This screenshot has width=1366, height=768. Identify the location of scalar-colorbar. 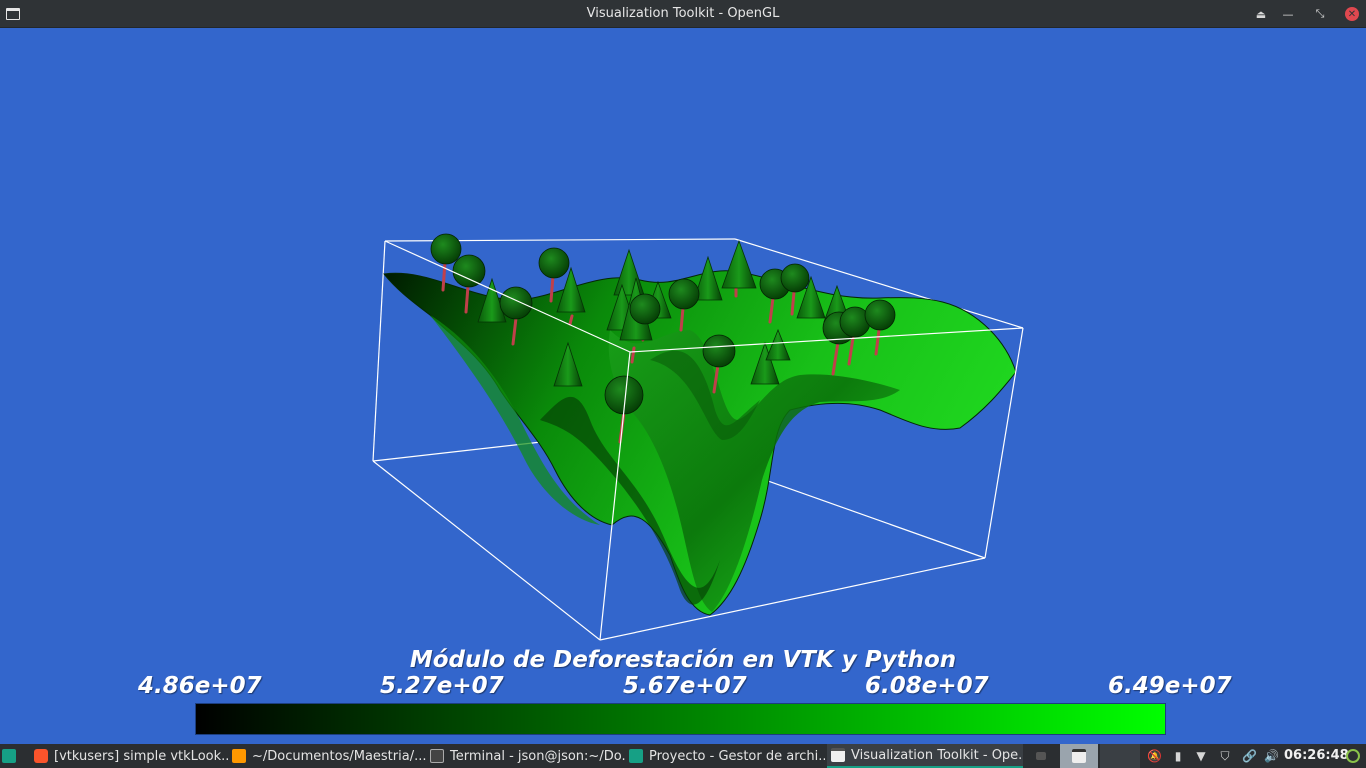
(680, 719).